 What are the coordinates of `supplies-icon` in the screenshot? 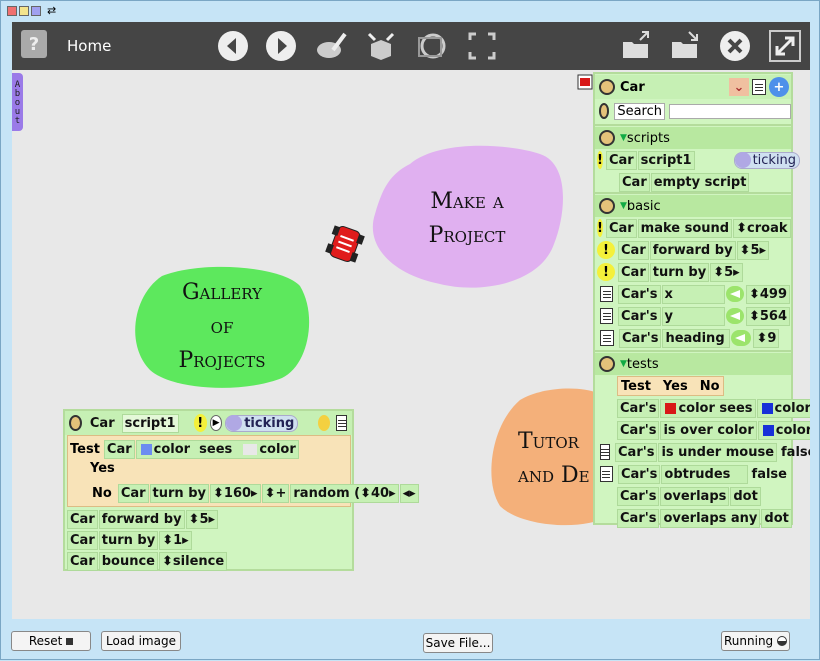 It's located at (381, 46).